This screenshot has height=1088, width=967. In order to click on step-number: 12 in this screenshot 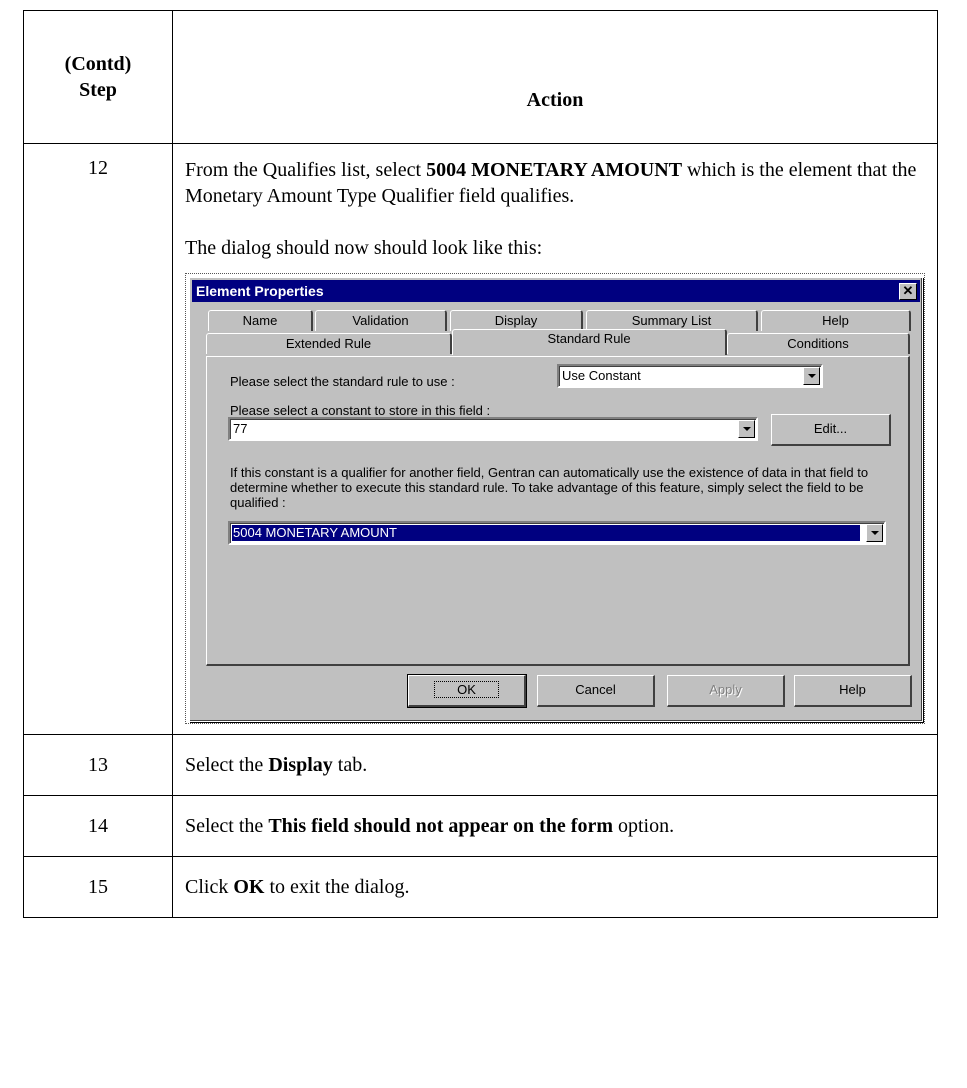, I will do `click(98, 439)`.